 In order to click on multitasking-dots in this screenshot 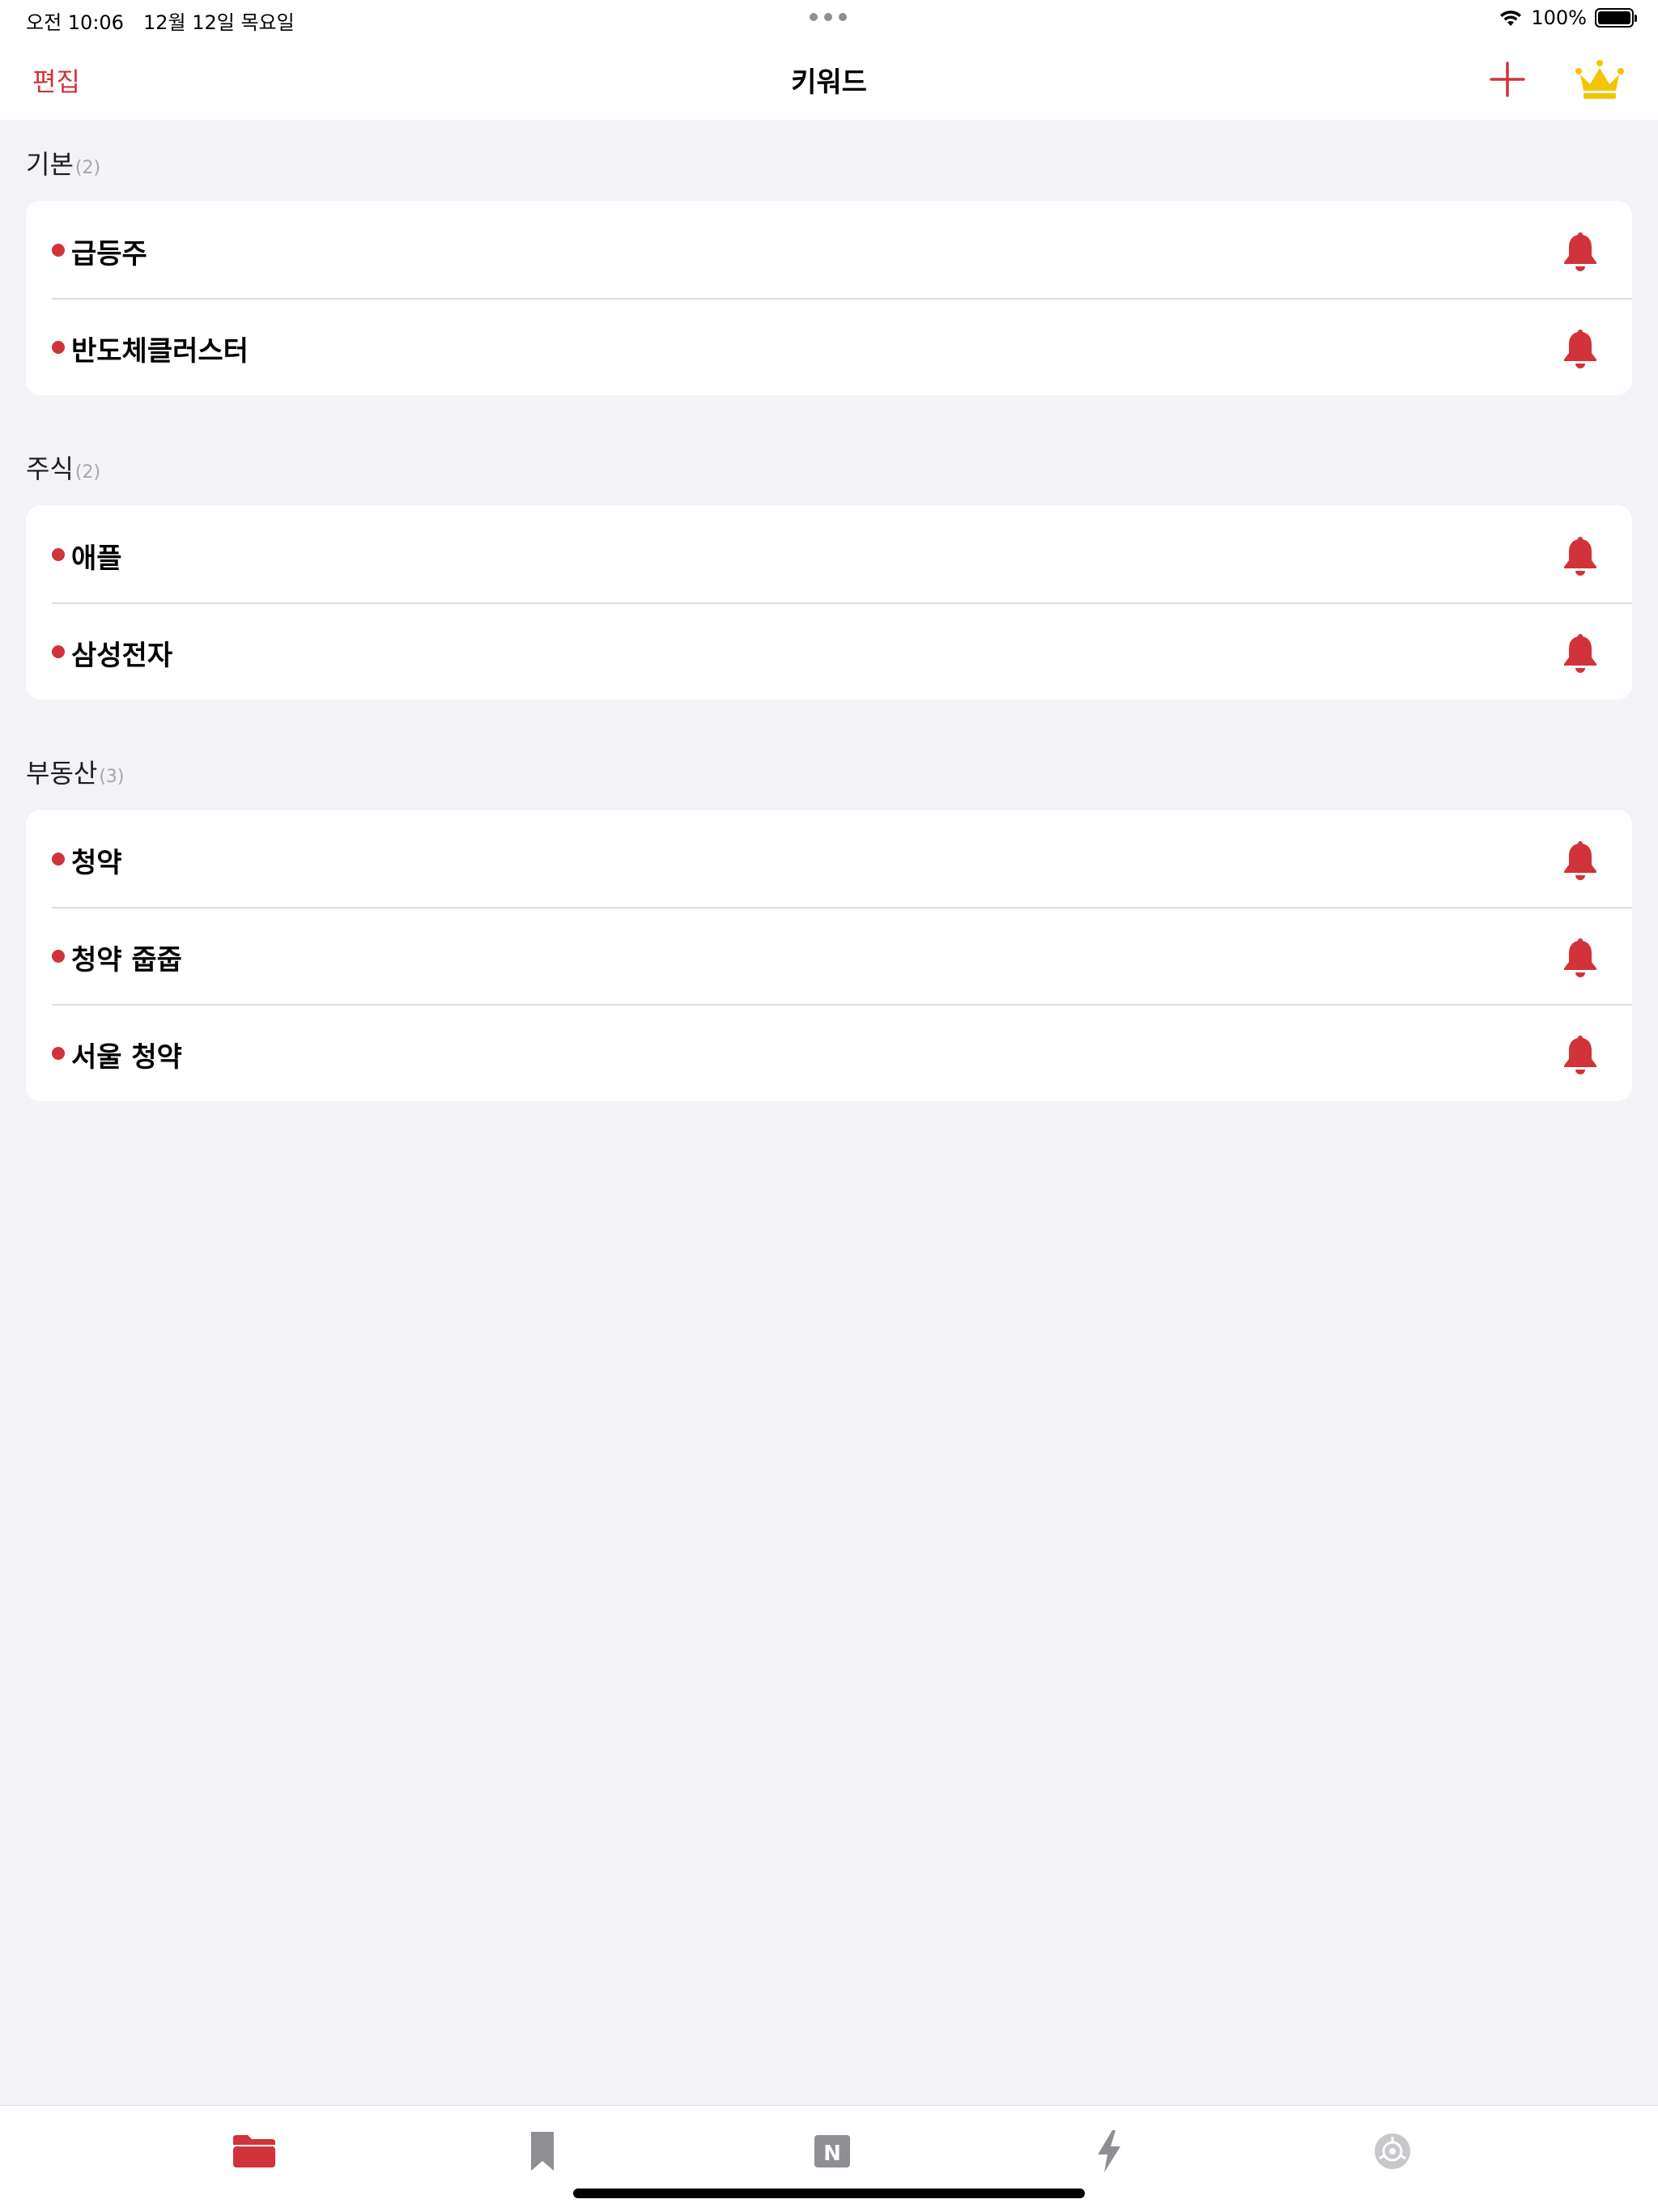, I will do `click(828, 17)`.